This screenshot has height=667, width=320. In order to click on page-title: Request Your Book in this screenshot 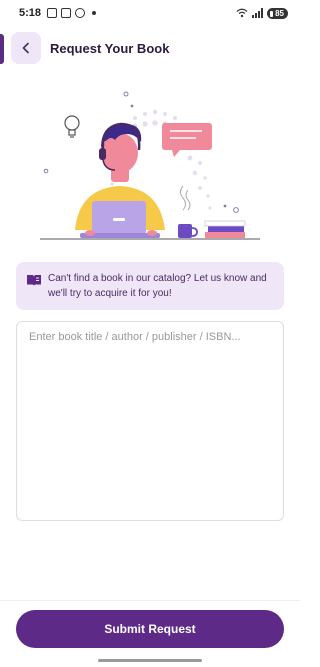, I will do `click(110, 48)`.